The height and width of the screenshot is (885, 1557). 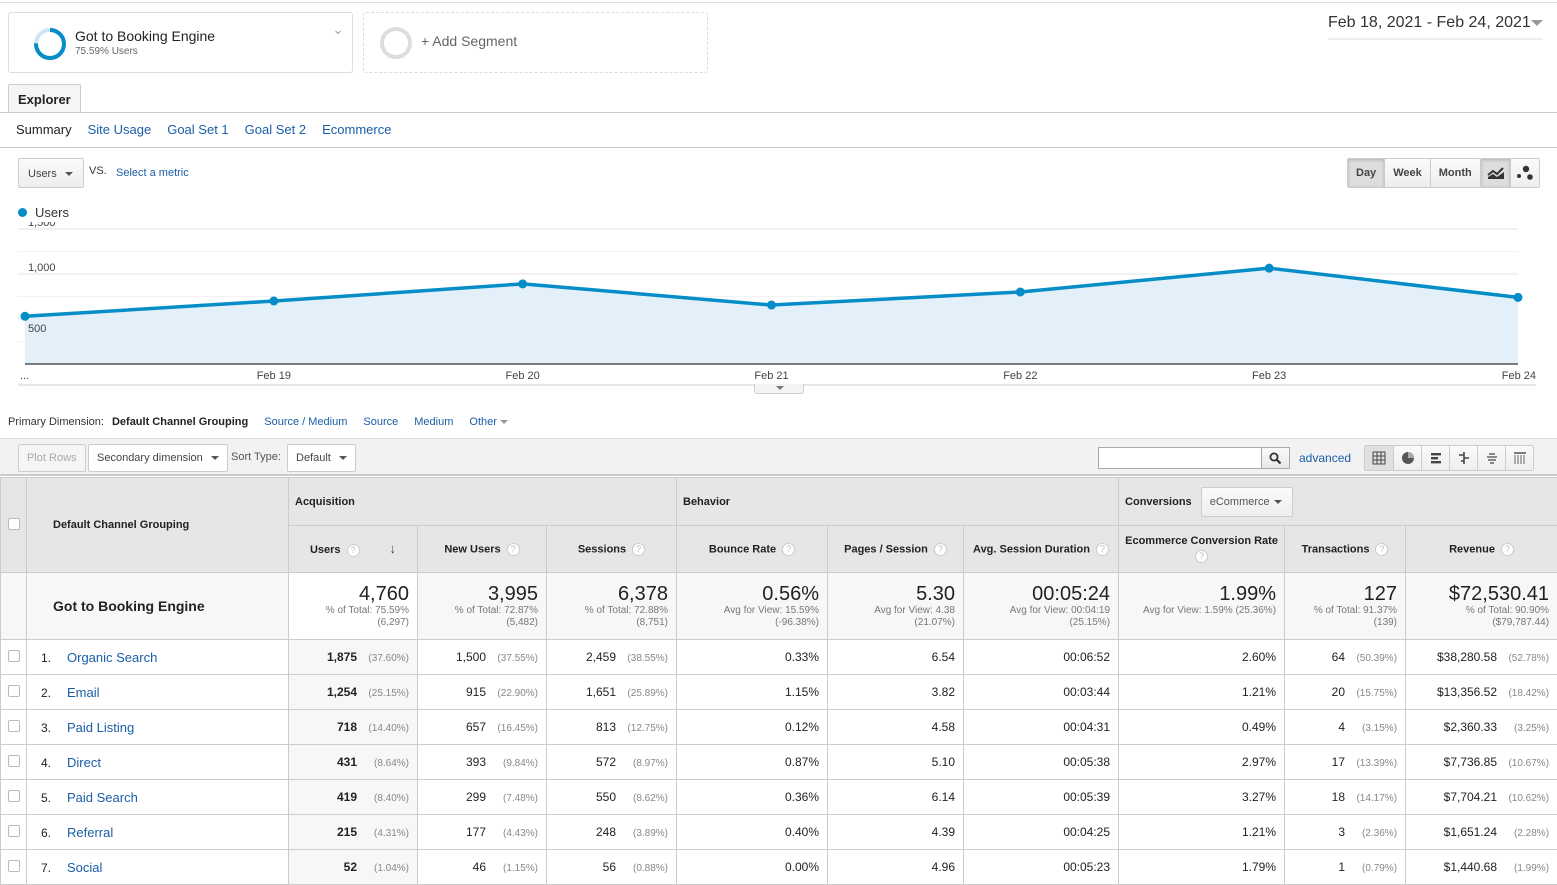 What do you see at coordinates (1371, 728) in the screenshot?
I see `cell-transactions-percent: (3.15%)` at bounding box center [1371, 728].